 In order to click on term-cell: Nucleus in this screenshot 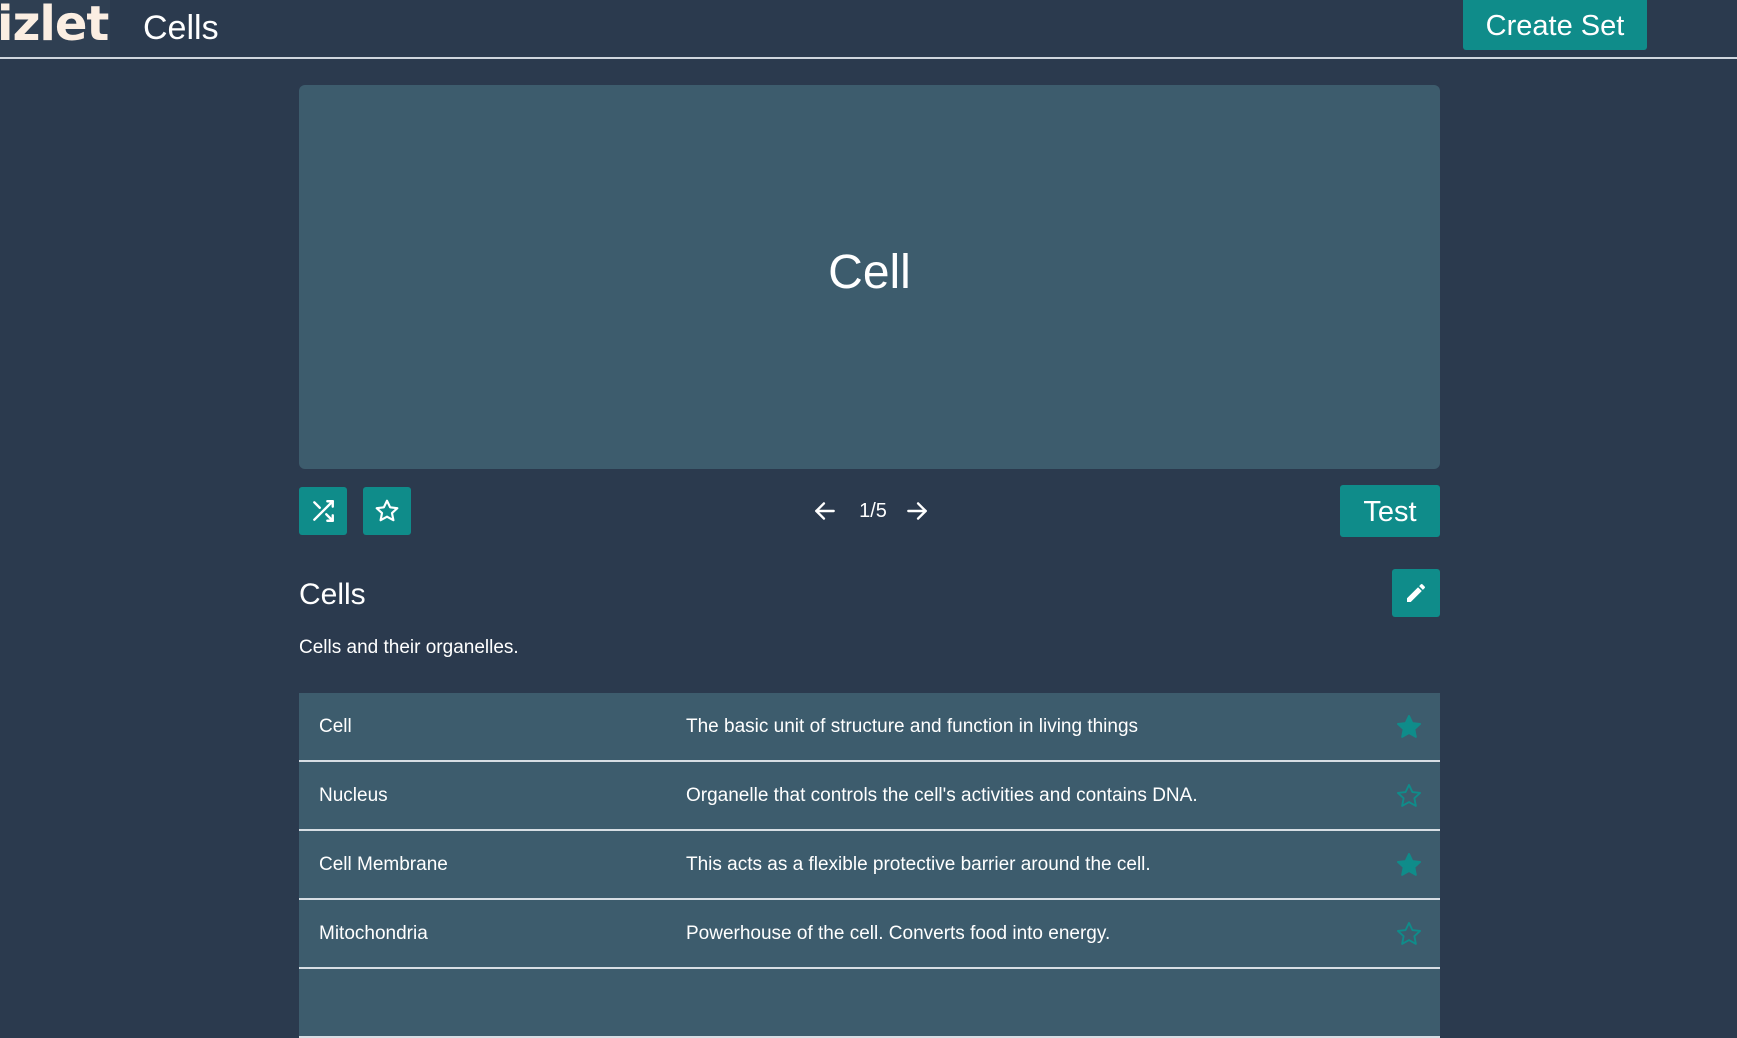, I will do `click(353, 795)`.